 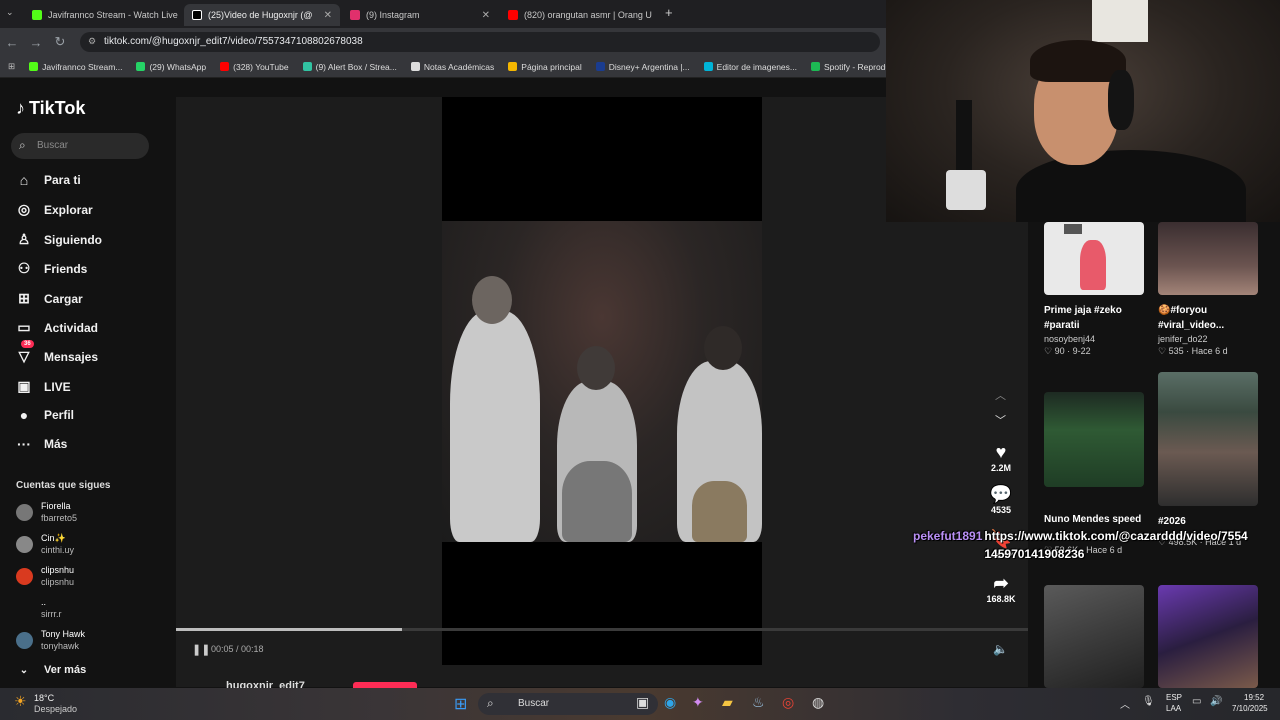 I want to click on taskbar-search-label: Buscar, so click(x=534, y=703).